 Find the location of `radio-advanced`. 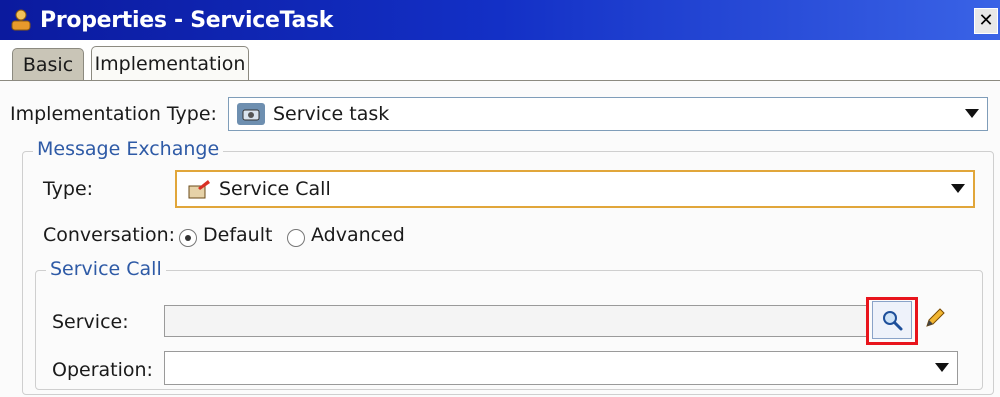

radio-advanced is located at coordinates (296, 238).